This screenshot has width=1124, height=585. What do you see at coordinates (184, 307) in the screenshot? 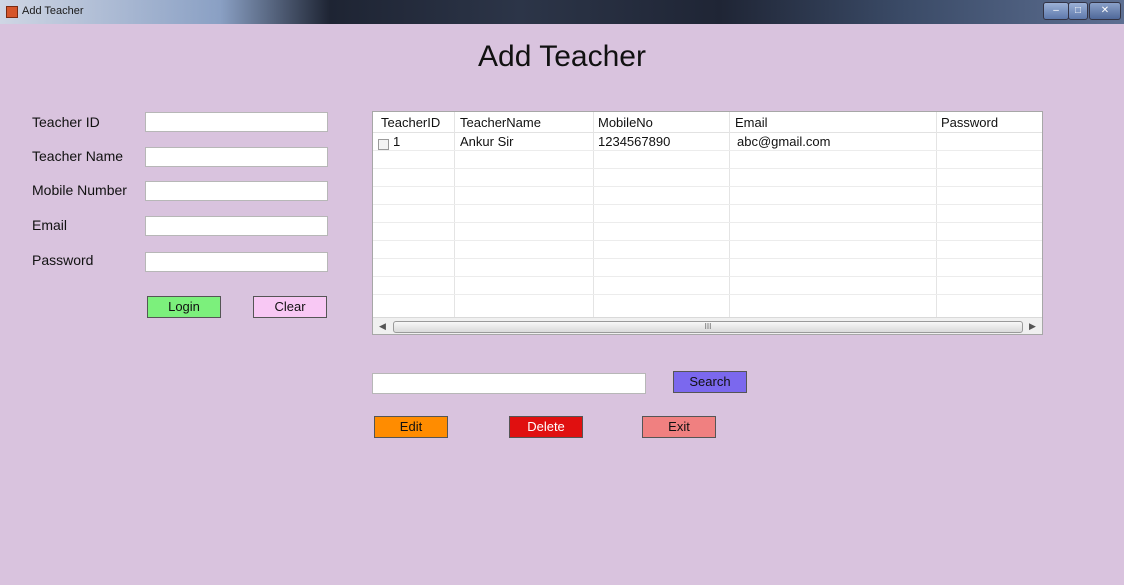
I see `login-button: Login` at bounding box center [184, 307].